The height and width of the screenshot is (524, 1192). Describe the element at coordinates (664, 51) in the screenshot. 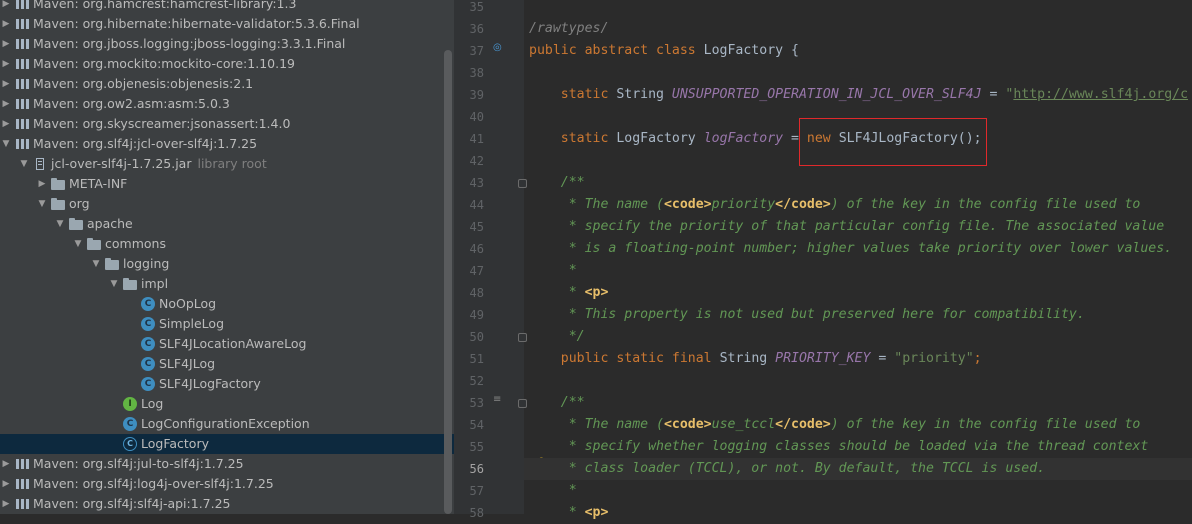

I see `code-line: public abstract class LogFactory {` at that location.